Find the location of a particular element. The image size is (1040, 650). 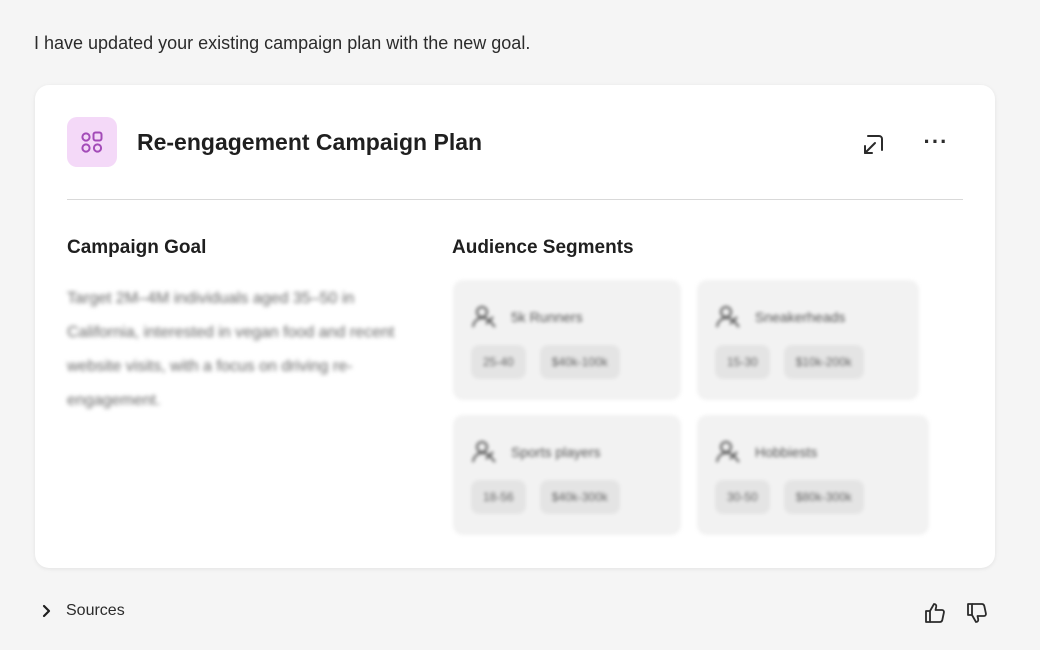

segment-header: Hobbiests is located at coordinates (766, 452).